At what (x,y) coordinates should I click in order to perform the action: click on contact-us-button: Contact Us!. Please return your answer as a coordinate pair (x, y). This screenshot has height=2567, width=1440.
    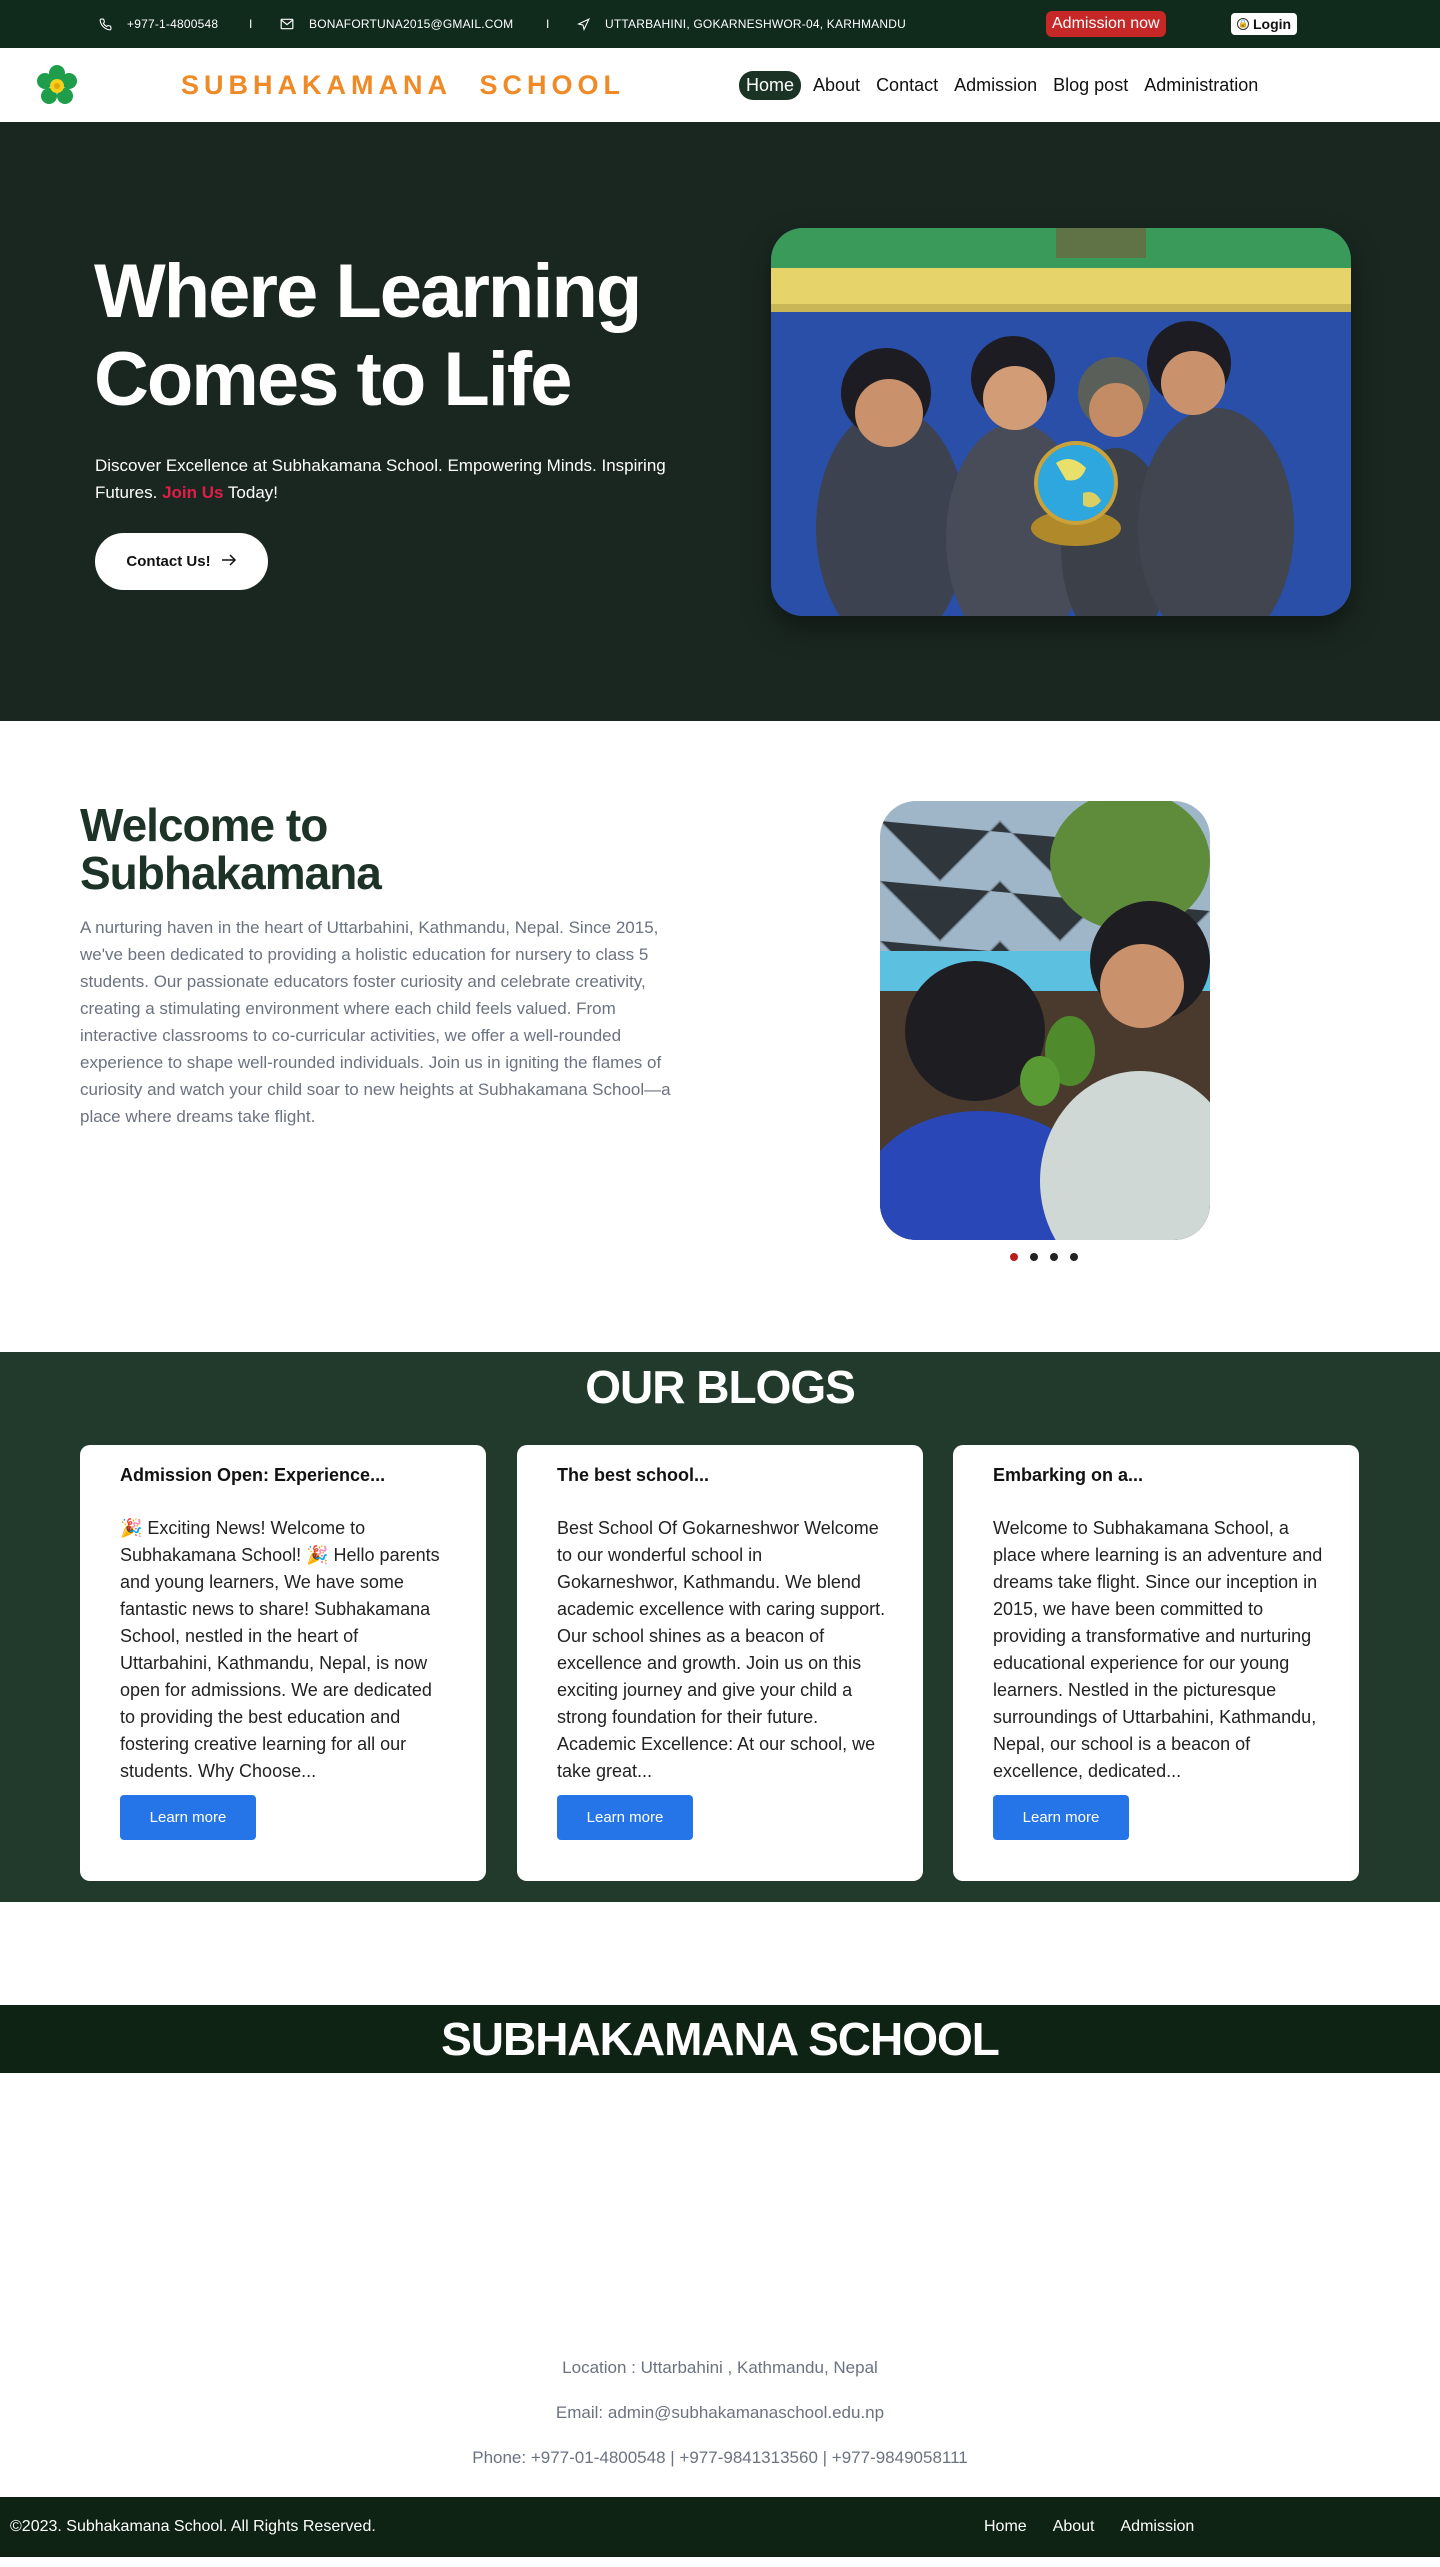
    Looking at the image, I should click on (181, 561).